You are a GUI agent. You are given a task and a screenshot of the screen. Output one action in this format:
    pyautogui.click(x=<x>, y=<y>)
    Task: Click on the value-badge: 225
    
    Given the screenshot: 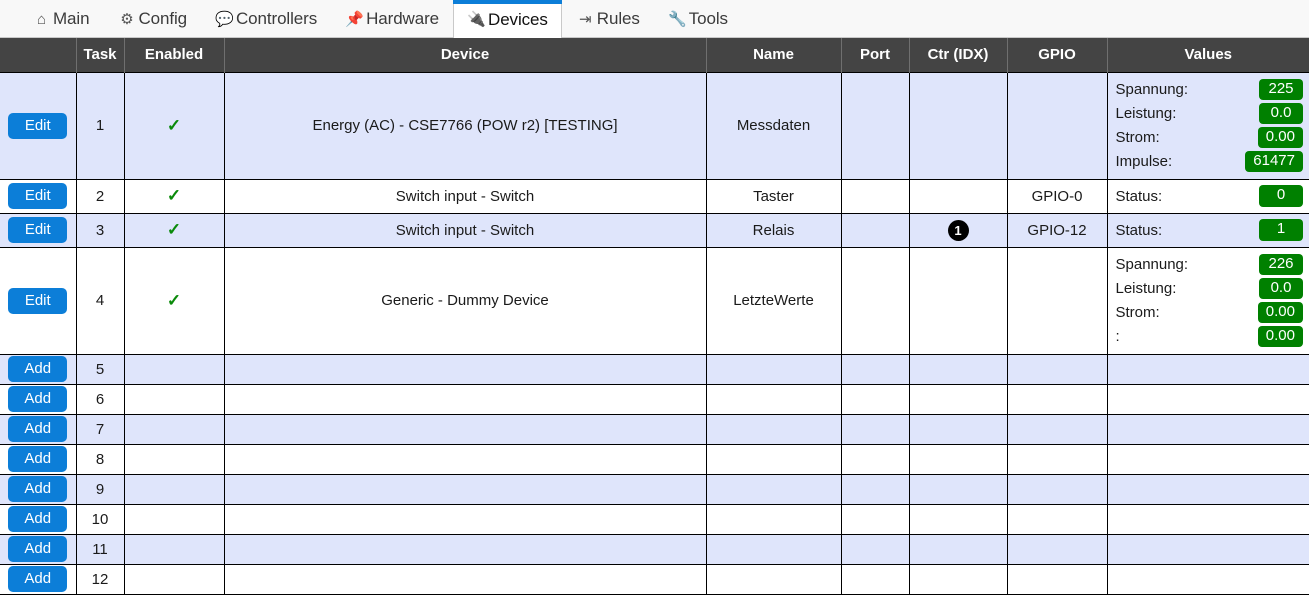 What is the action you would take?
    pyautogui.click(x=1281, y=89)
    